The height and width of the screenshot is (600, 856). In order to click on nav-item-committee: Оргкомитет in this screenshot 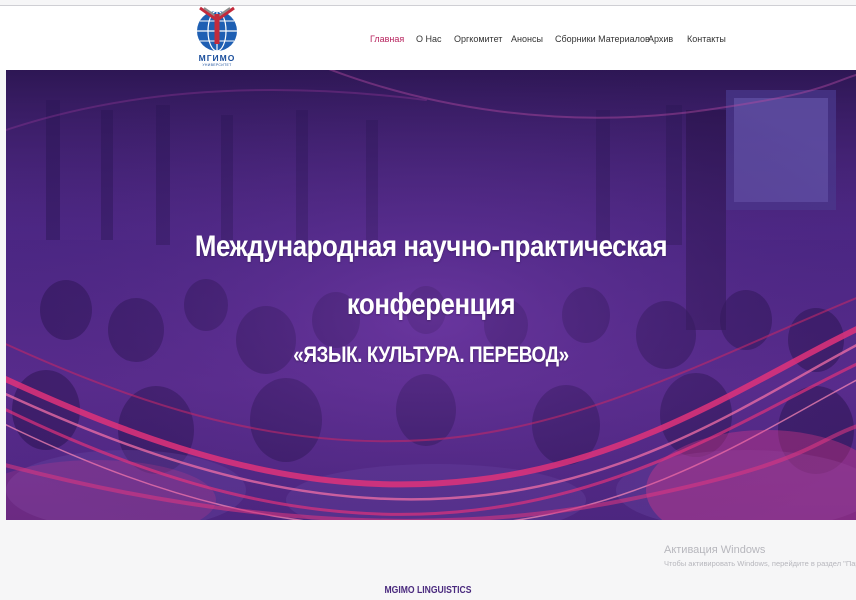, I will do `click(478, 39)`.